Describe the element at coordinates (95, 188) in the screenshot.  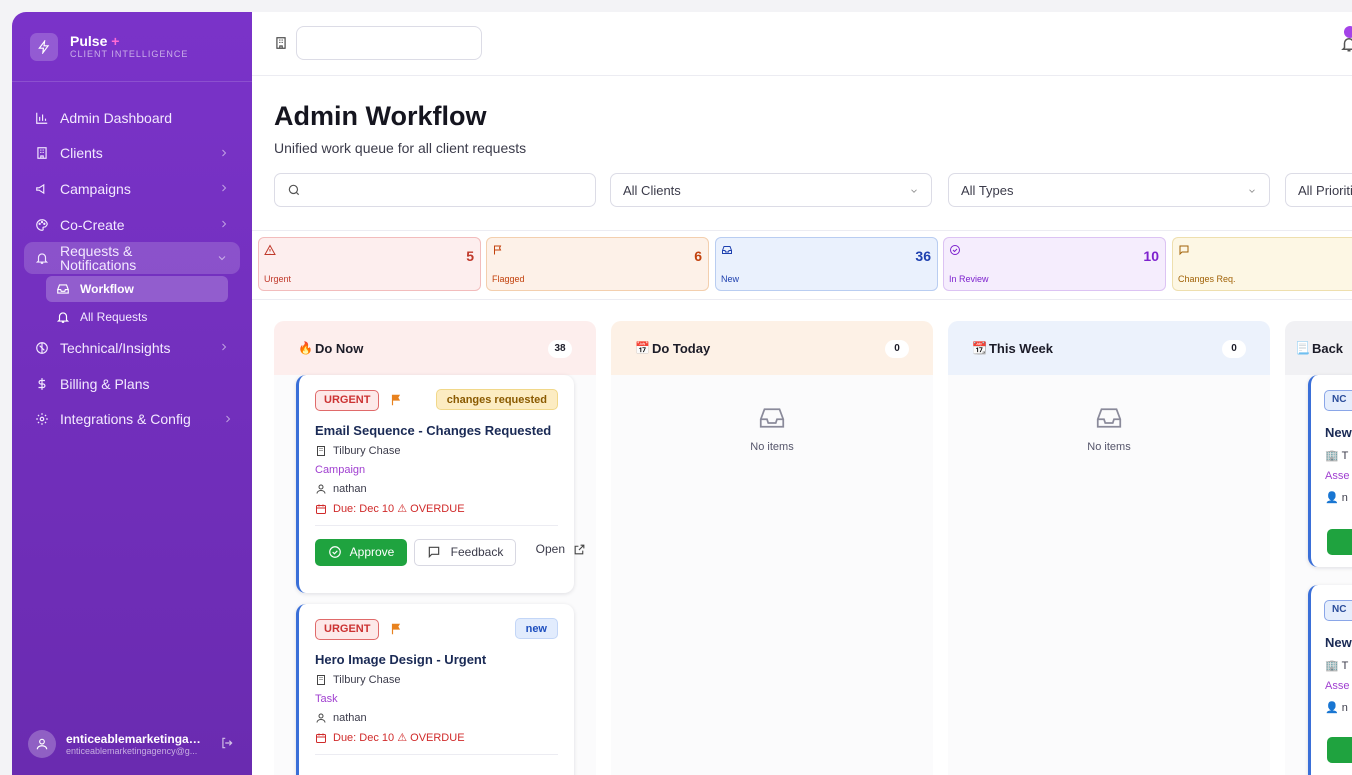
I see `sidebar-item-label: Campaigns` at that location.